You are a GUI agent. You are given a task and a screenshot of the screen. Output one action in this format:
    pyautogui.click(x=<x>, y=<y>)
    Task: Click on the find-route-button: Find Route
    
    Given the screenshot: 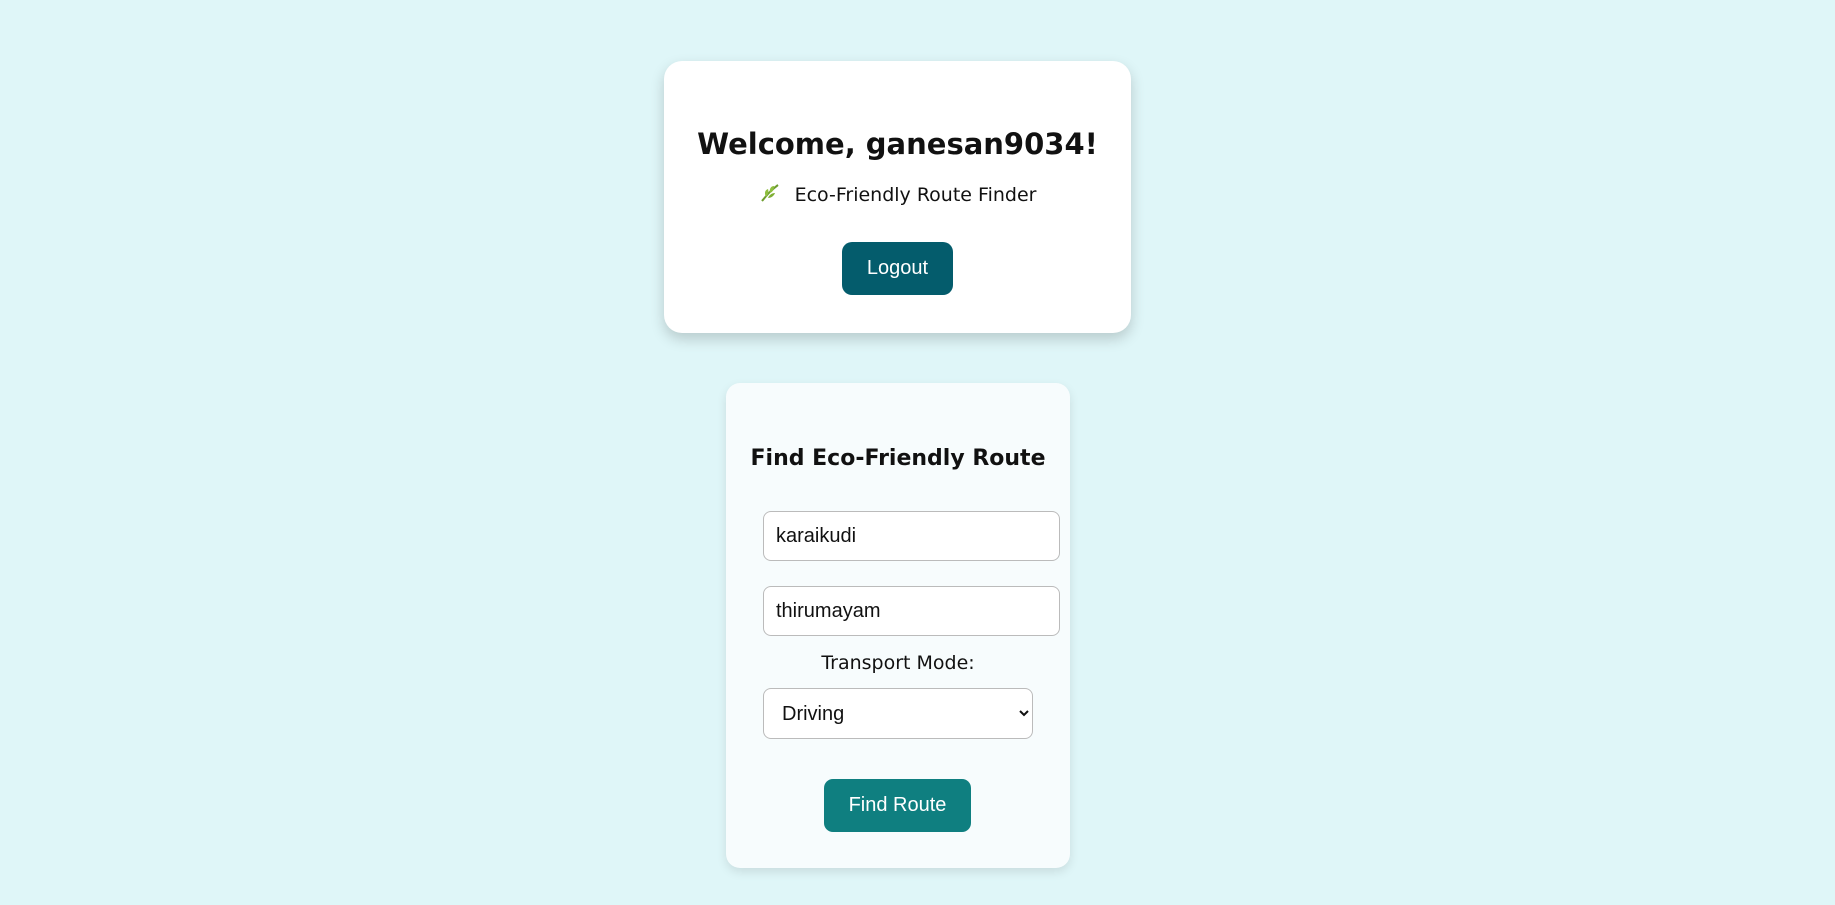 What is the action you would take?
    pyautogui.click(x=897, y=805)
    